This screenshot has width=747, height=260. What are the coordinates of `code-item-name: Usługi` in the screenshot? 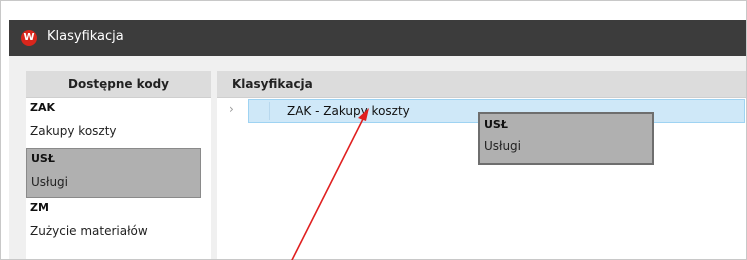 It's located at (50, 182).